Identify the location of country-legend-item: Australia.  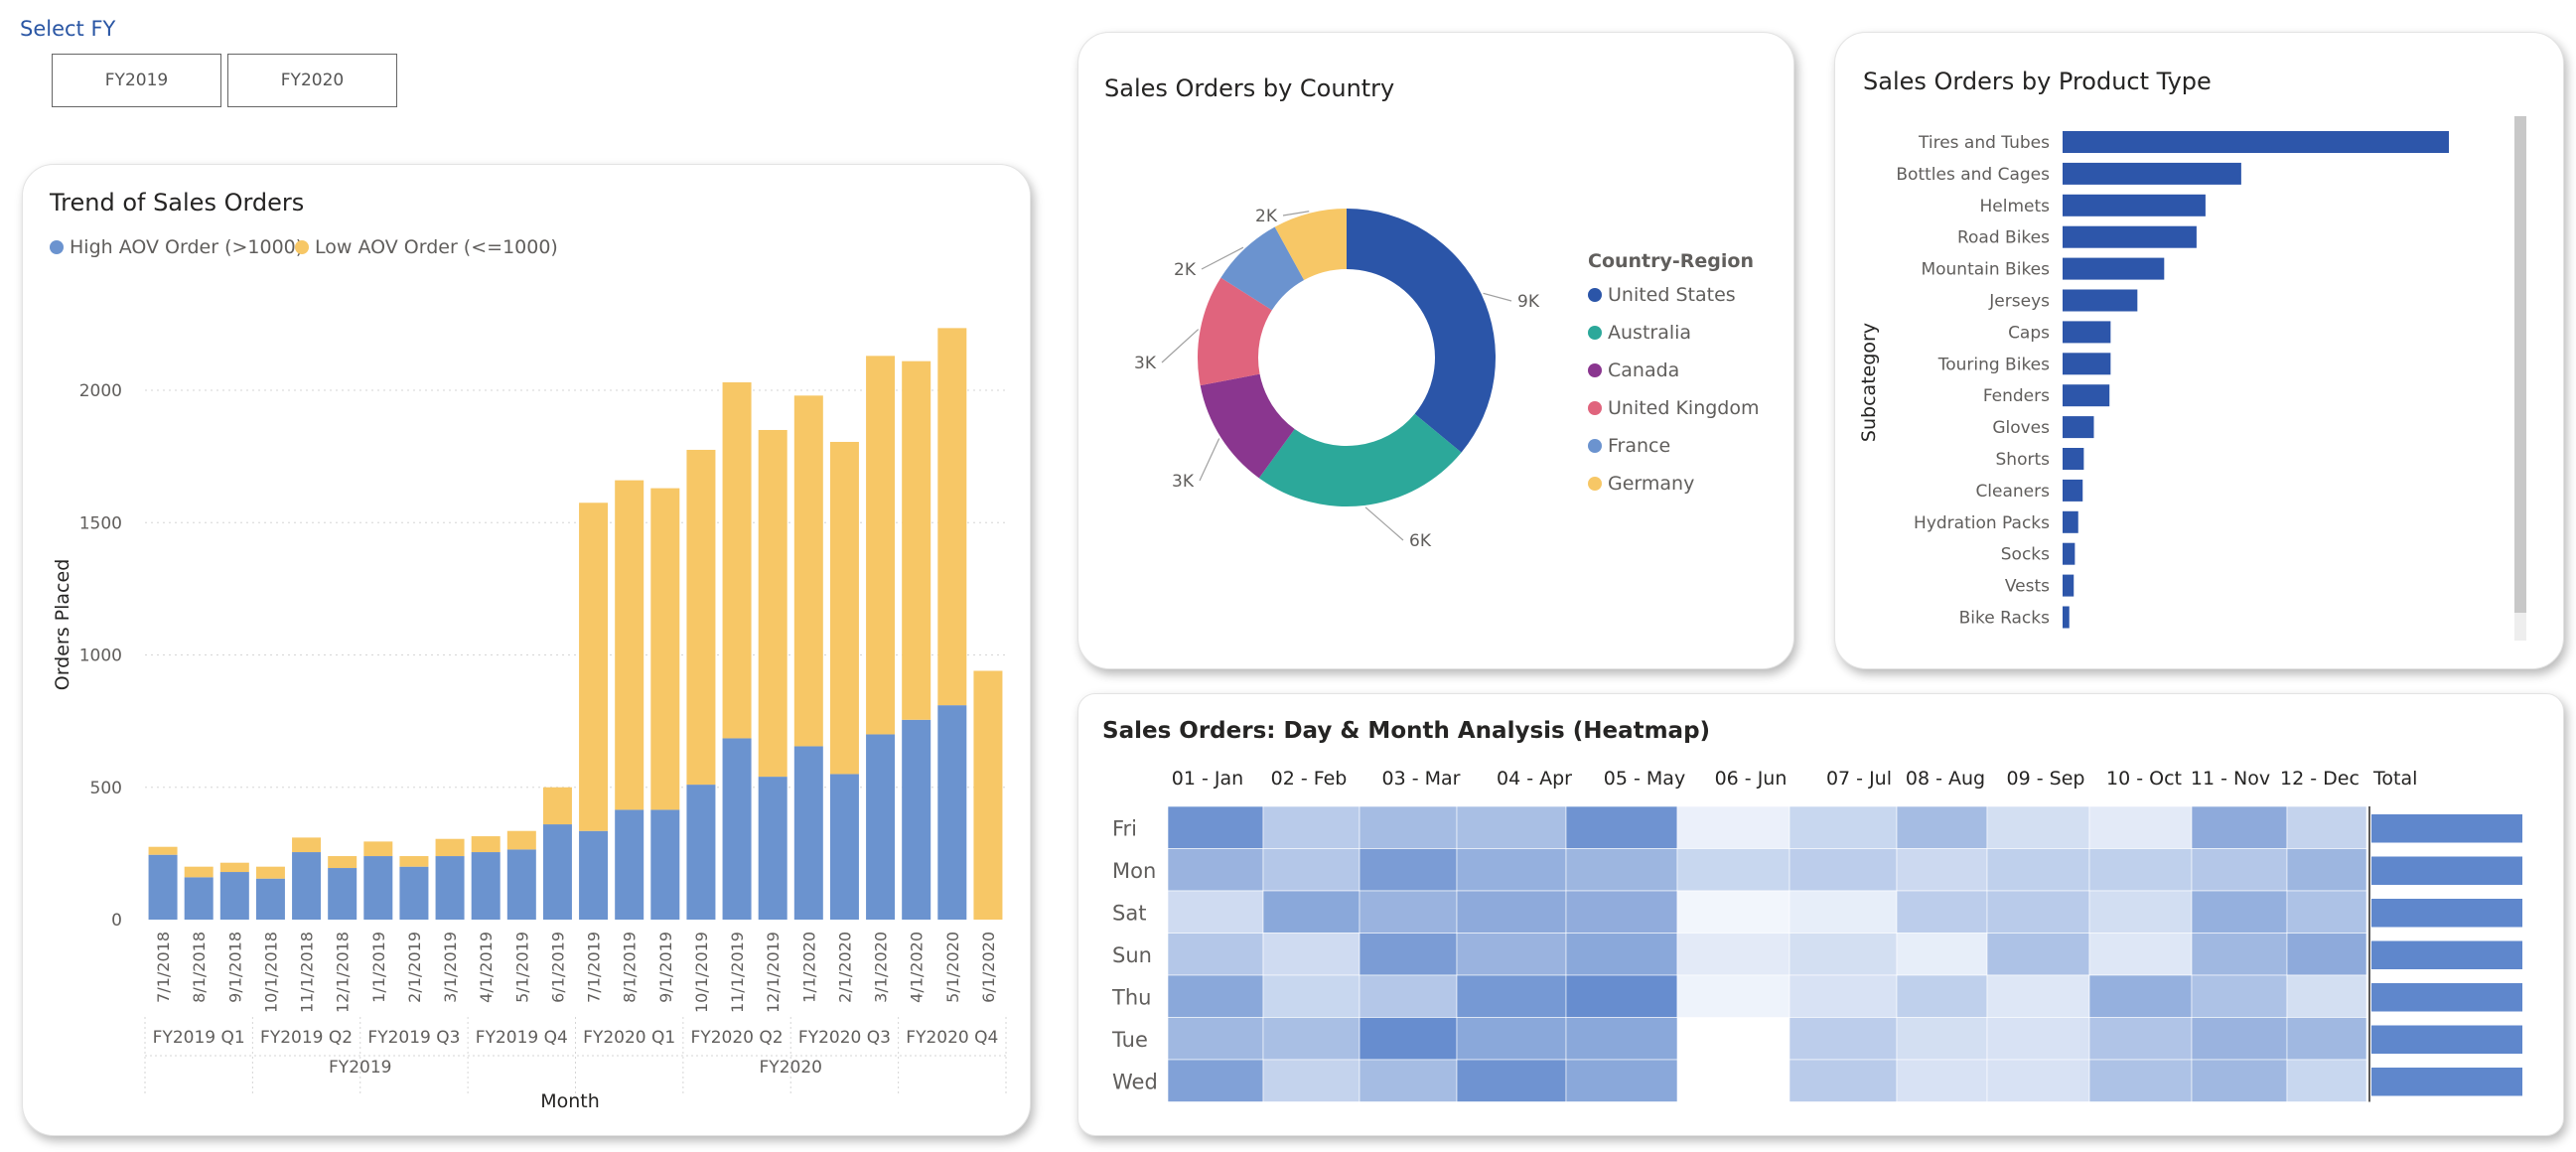
(1639, 333).